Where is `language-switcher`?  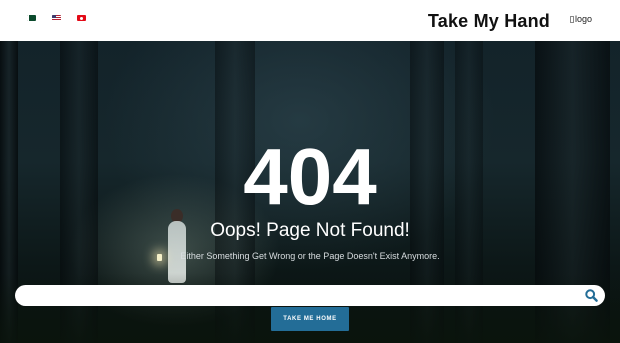
language-switcher is located at coordinates (56, 18).